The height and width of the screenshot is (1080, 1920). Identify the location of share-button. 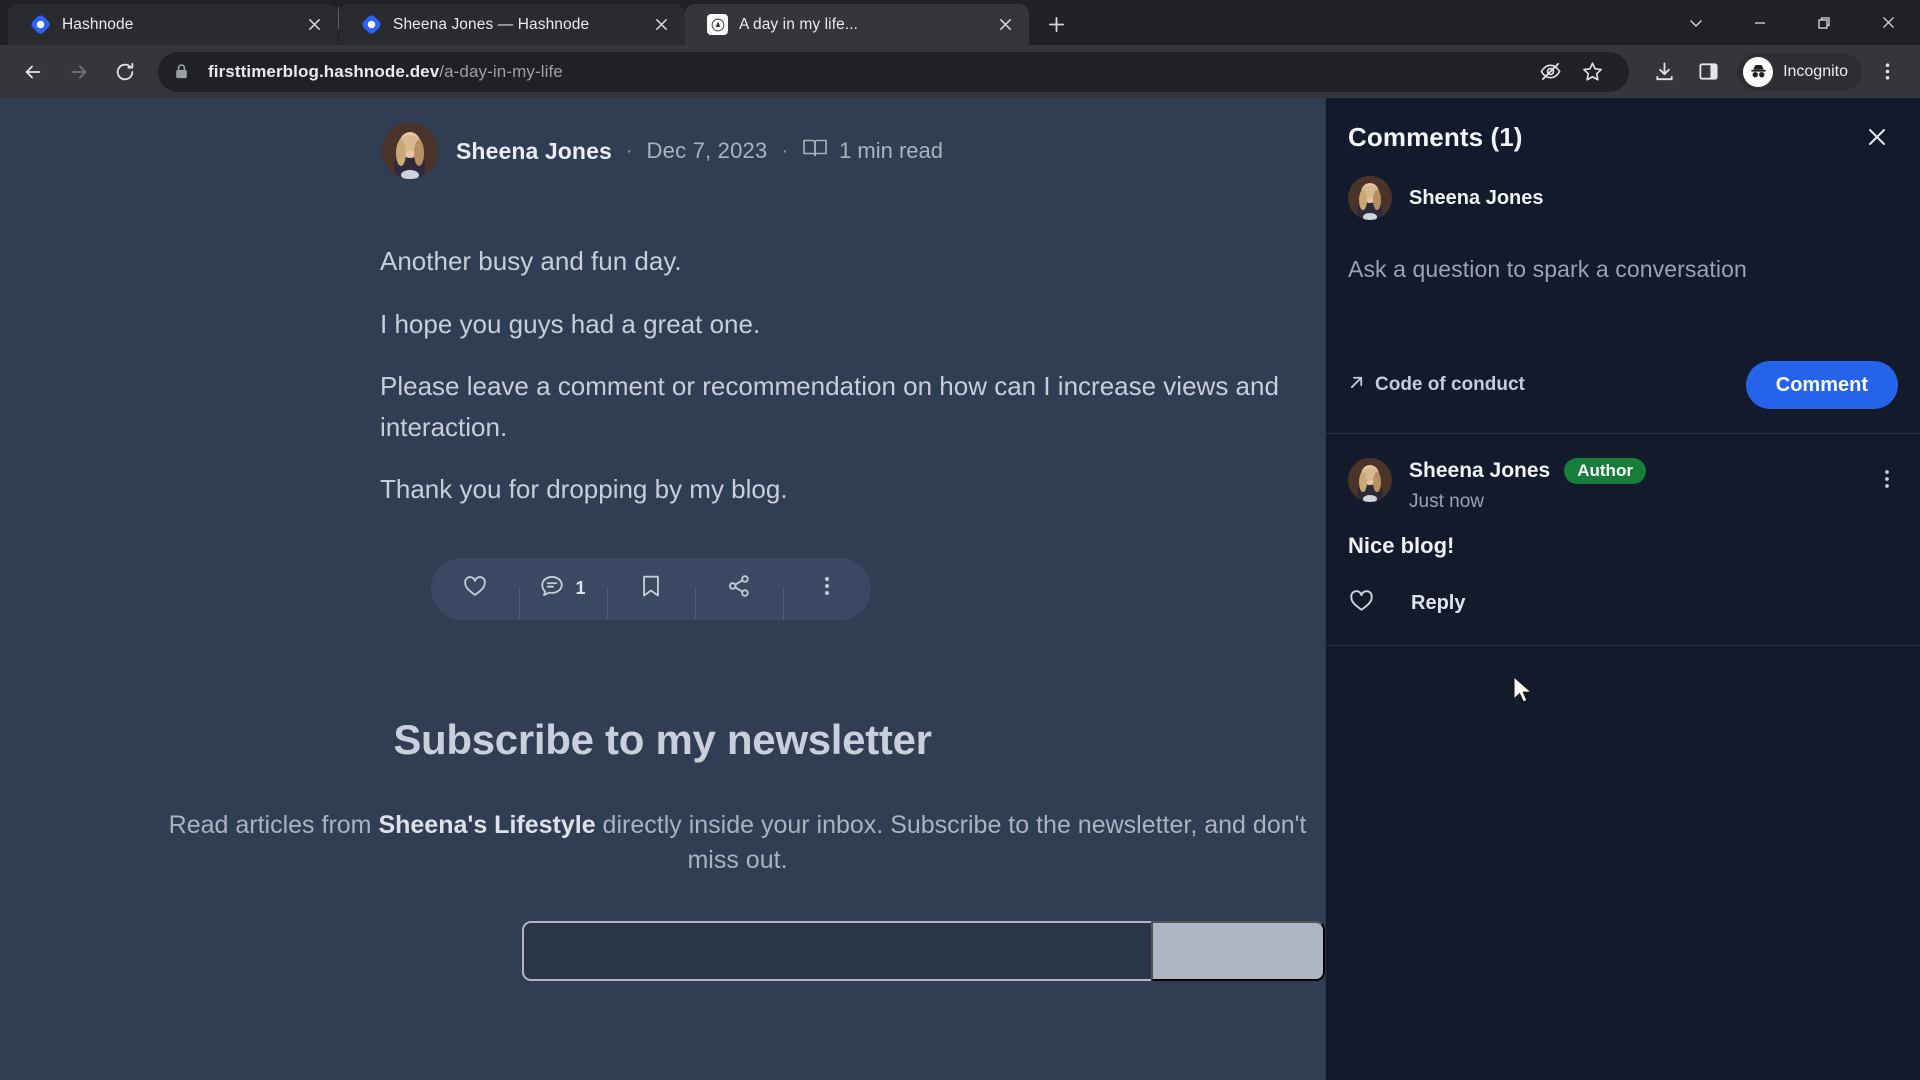
(738, 596).